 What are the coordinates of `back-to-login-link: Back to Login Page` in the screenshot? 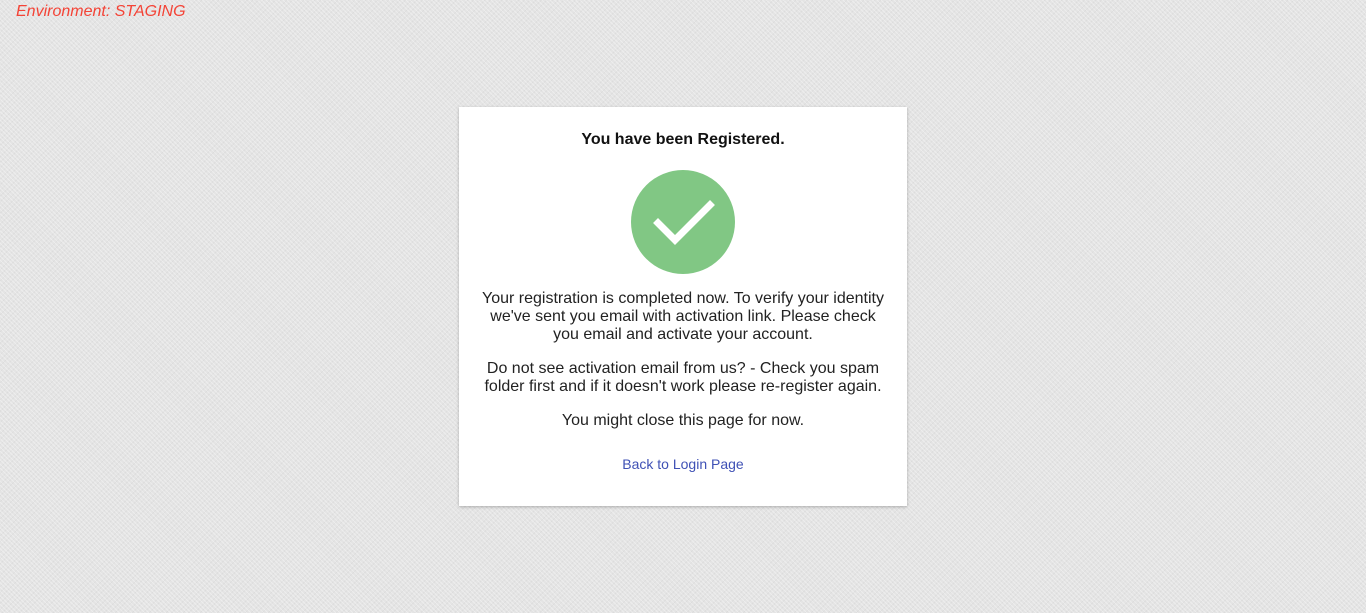 It's located at (683, 464).